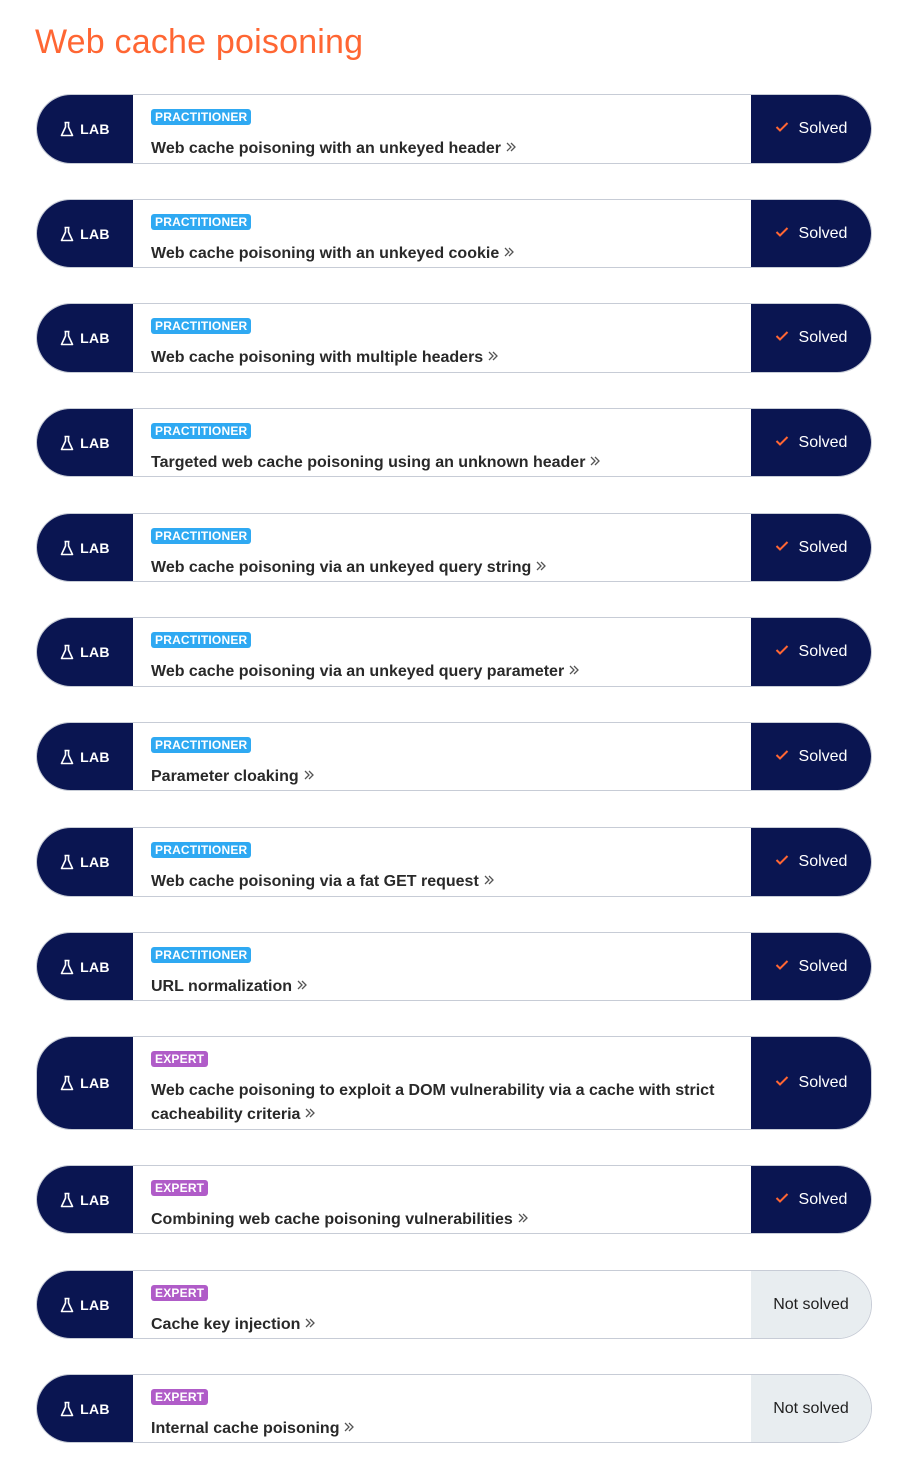 The width and height of the screenshot is (906, 1465). I want to click on lab-body: EXPERT Cache key injection, so click(442, 1304).